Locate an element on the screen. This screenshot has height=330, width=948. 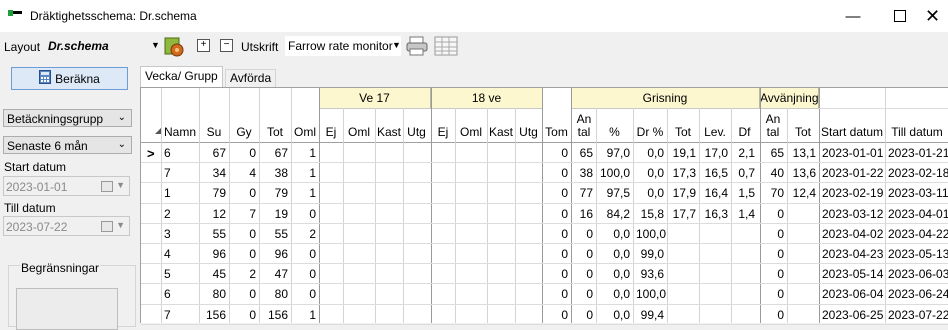
group-header-grisning: Grisning is located at coordinates (665, 98).